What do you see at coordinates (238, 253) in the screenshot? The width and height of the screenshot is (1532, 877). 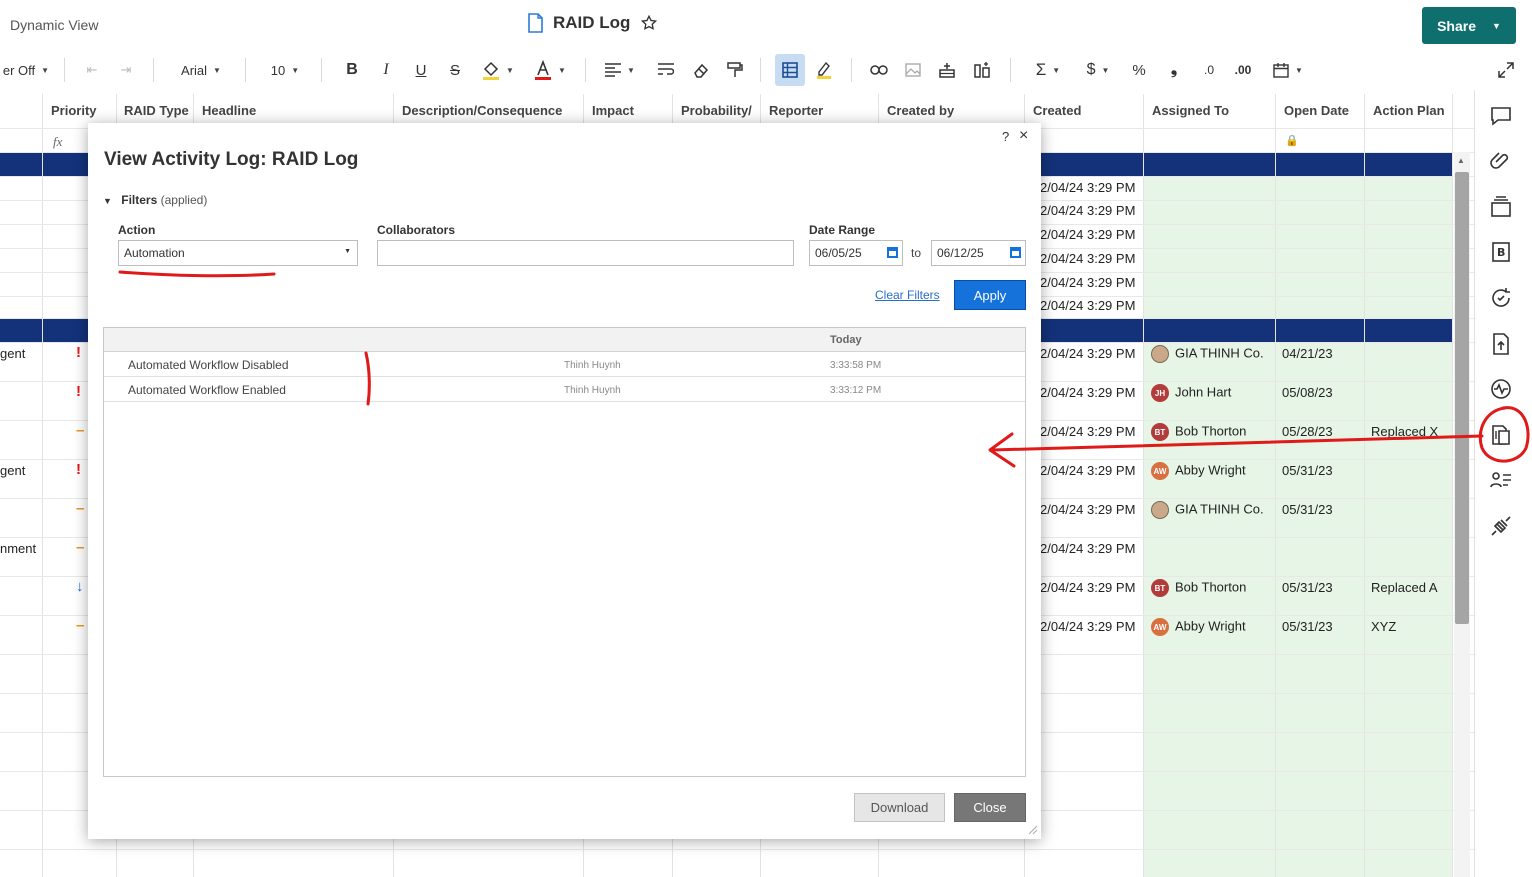 I see `action-select: Automation ▼` at bounding box center [238, 253].